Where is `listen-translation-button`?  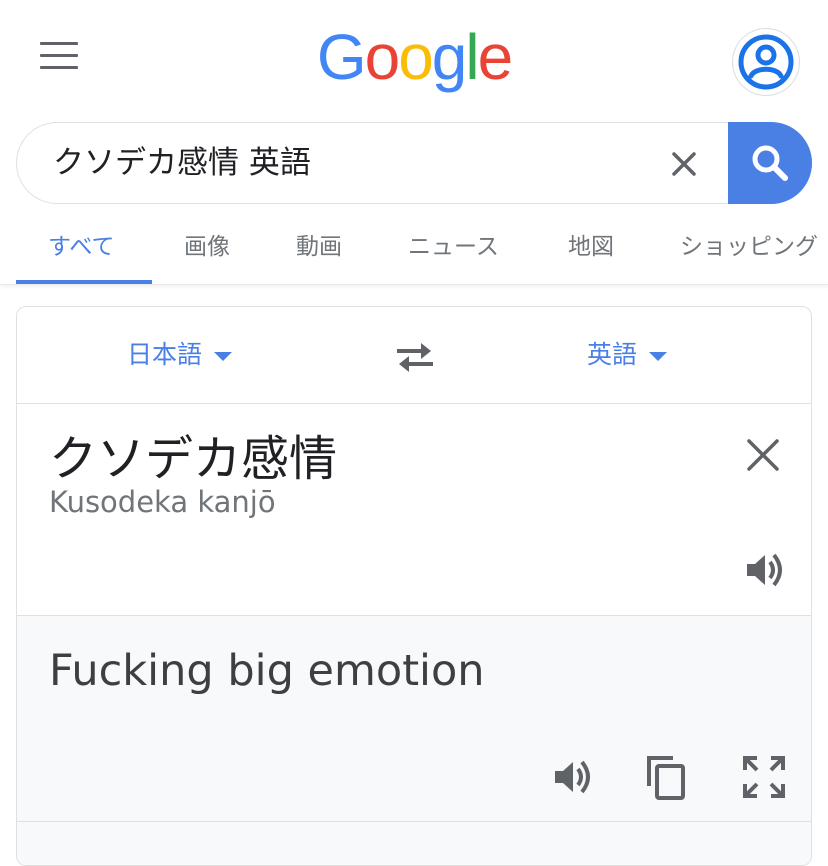 listen-translation-button is located at coordinates (572, 777).